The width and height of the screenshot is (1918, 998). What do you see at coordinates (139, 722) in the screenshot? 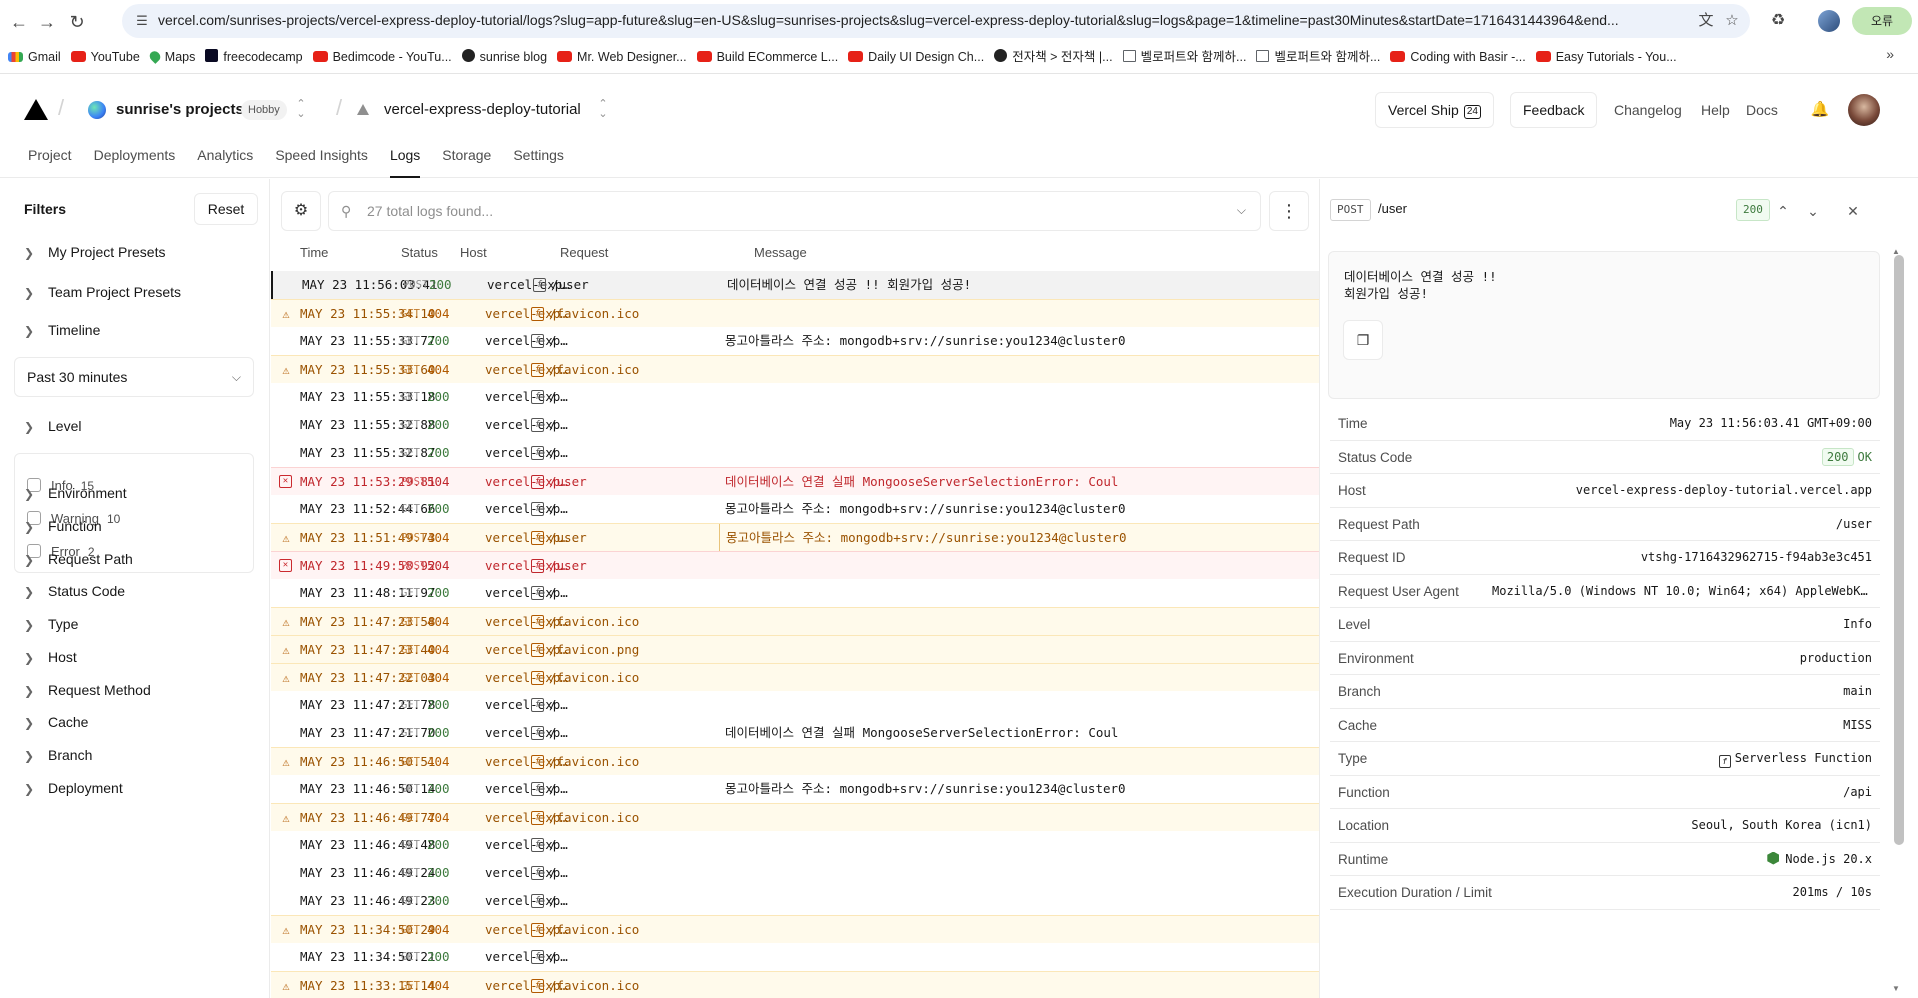
I see `filter-group-cache: ❯ Cache` at bounding box center [139, 722].